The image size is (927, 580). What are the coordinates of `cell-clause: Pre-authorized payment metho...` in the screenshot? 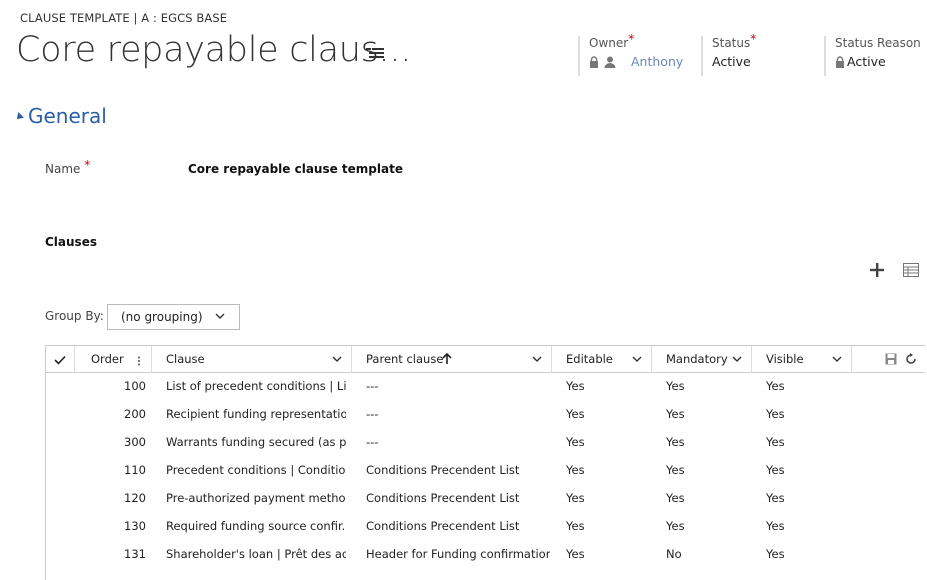 It's located at (256, 498).